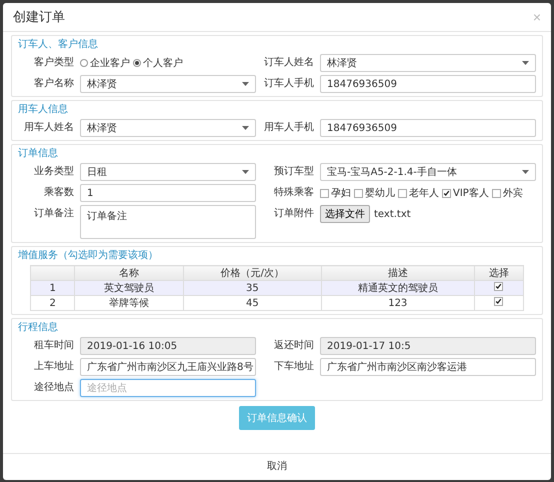 This screenshot has height=482, width=554. I want to click on field-label: 预订车型, so click(294, 171).